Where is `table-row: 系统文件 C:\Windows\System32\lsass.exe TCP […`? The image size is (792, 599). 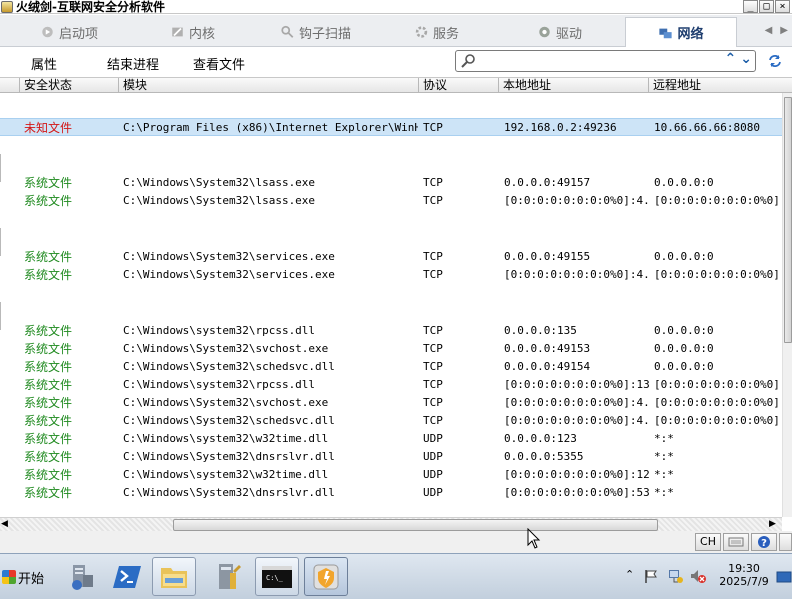 table-row: 系统文件 C:\Windows\System32\lsass.exe TCP [… is located at coordinates (391, 201).